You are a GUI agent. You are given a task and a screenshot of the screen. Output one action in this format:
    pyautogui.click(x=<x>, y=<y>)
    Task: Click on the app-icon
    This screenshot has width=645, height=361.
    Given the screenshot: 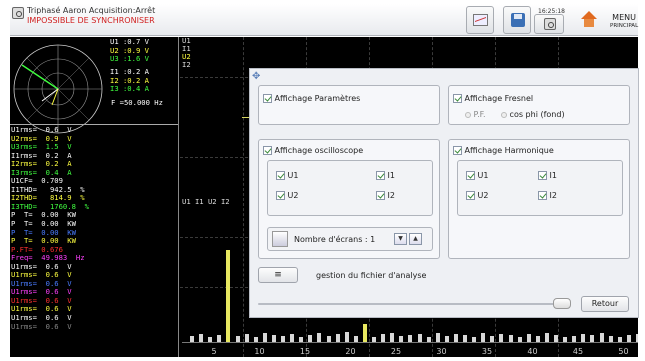 What is the action you would take?
    pyautogui.click(x=18, y=13)
    